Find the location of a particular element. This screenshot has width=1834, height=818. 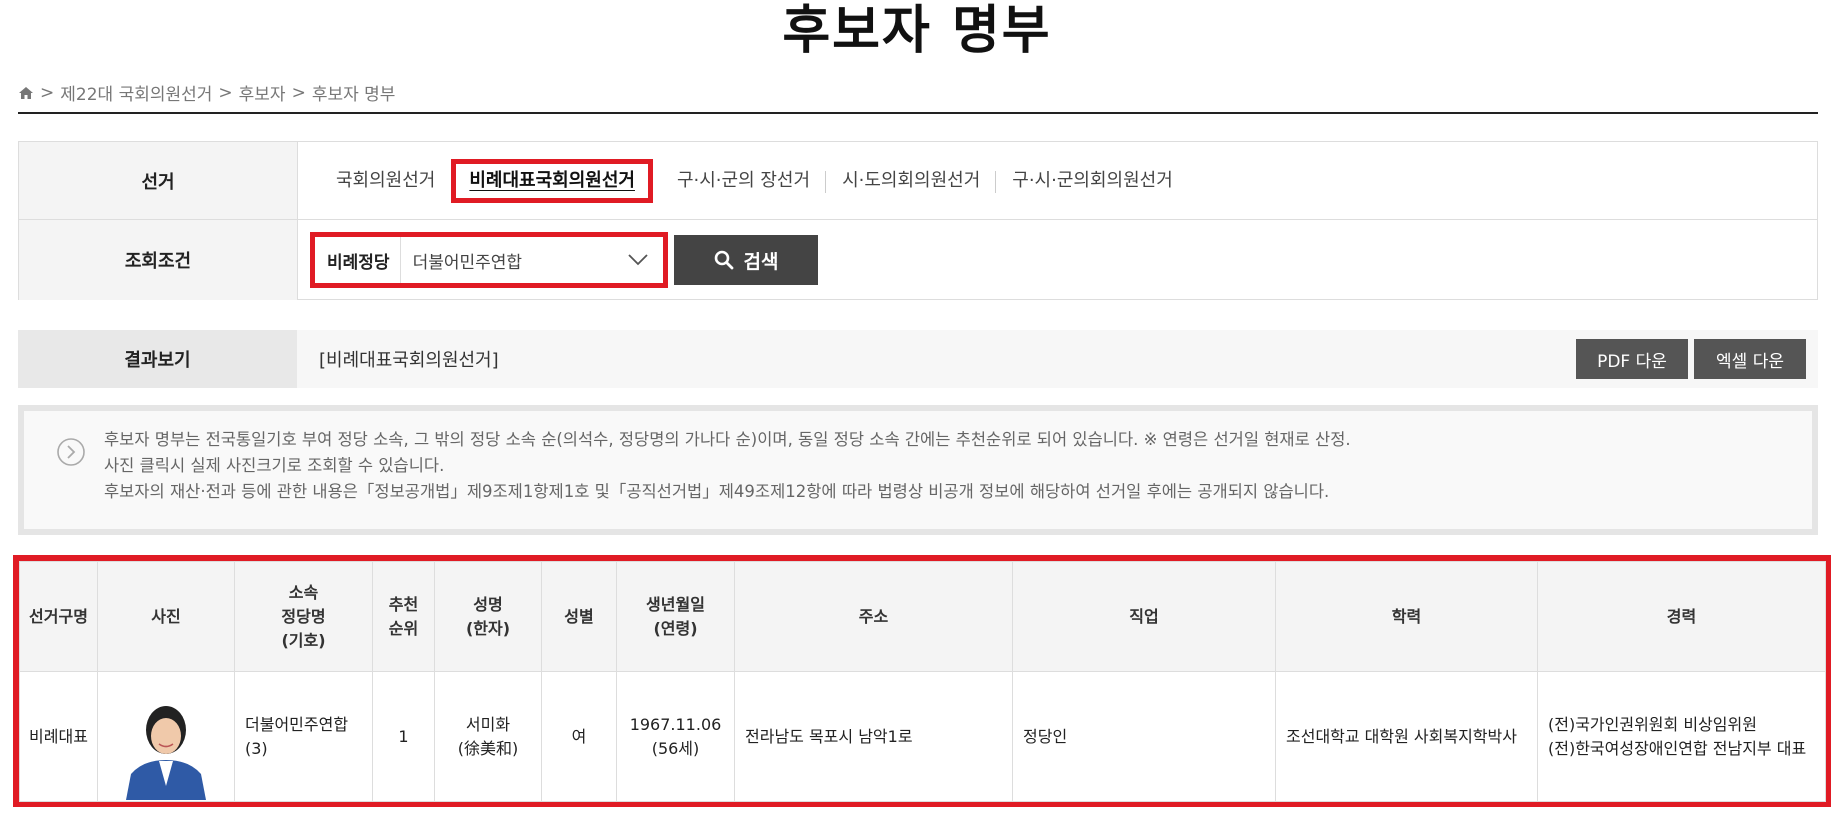

cell-rank: 1 is located at coordinates (403, 736).